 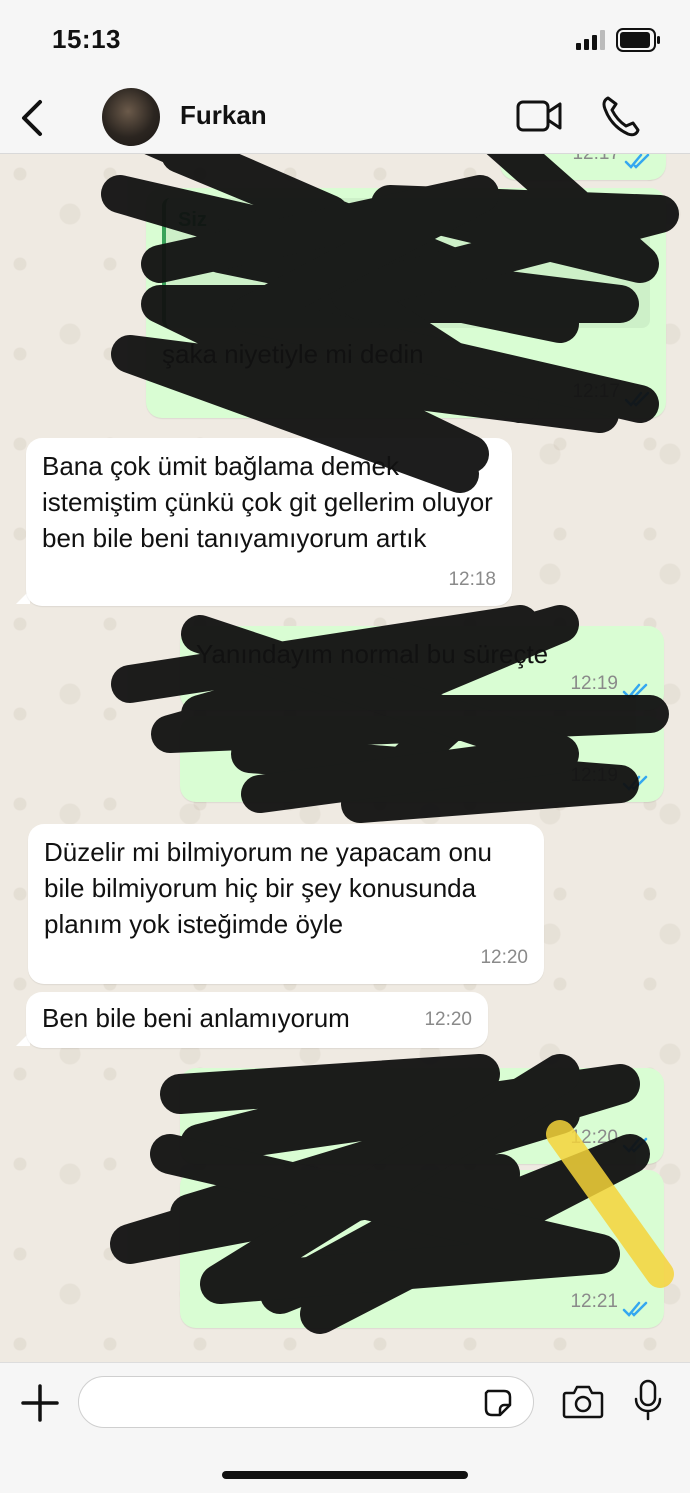 What do you see at coordinates (192, 220) in the screenshot?
I see `quote-author: Siz` at bounding box center [192, 220].